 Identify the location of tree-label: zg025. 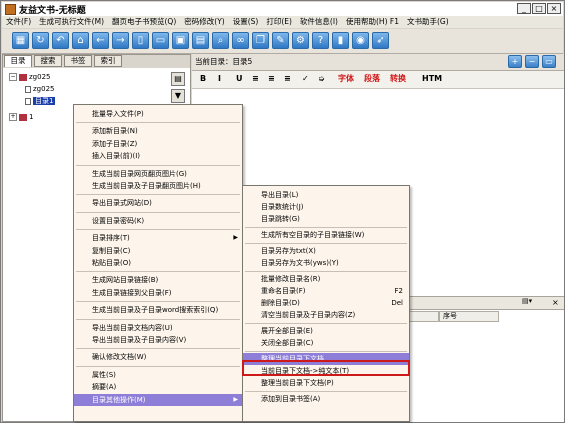
(44, 89).